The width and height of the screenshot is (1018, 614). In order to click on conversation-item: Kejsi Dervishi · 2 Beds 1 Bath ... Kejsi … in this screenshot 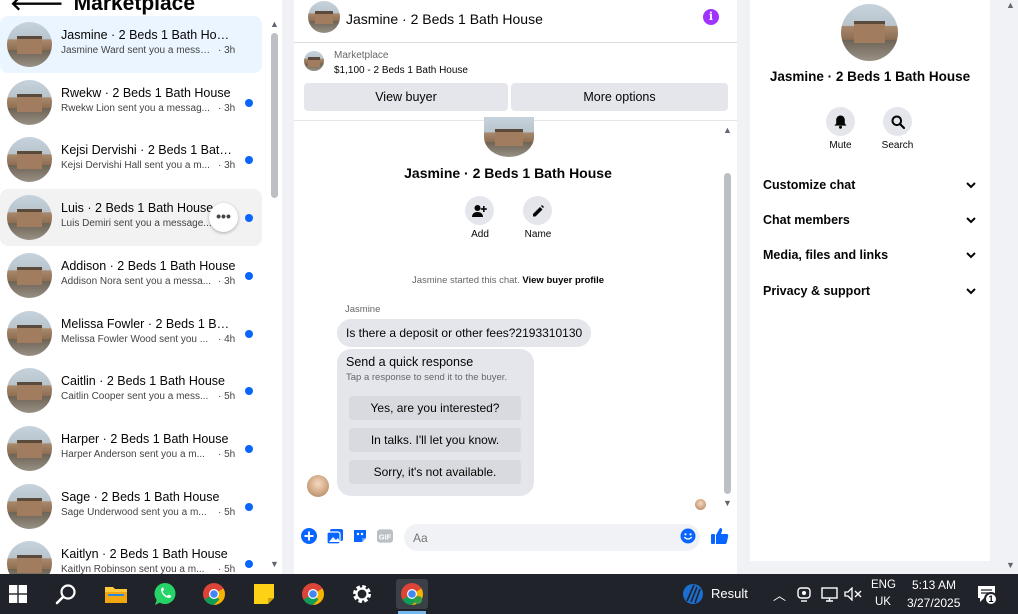, I will do `click(131, 159)`.